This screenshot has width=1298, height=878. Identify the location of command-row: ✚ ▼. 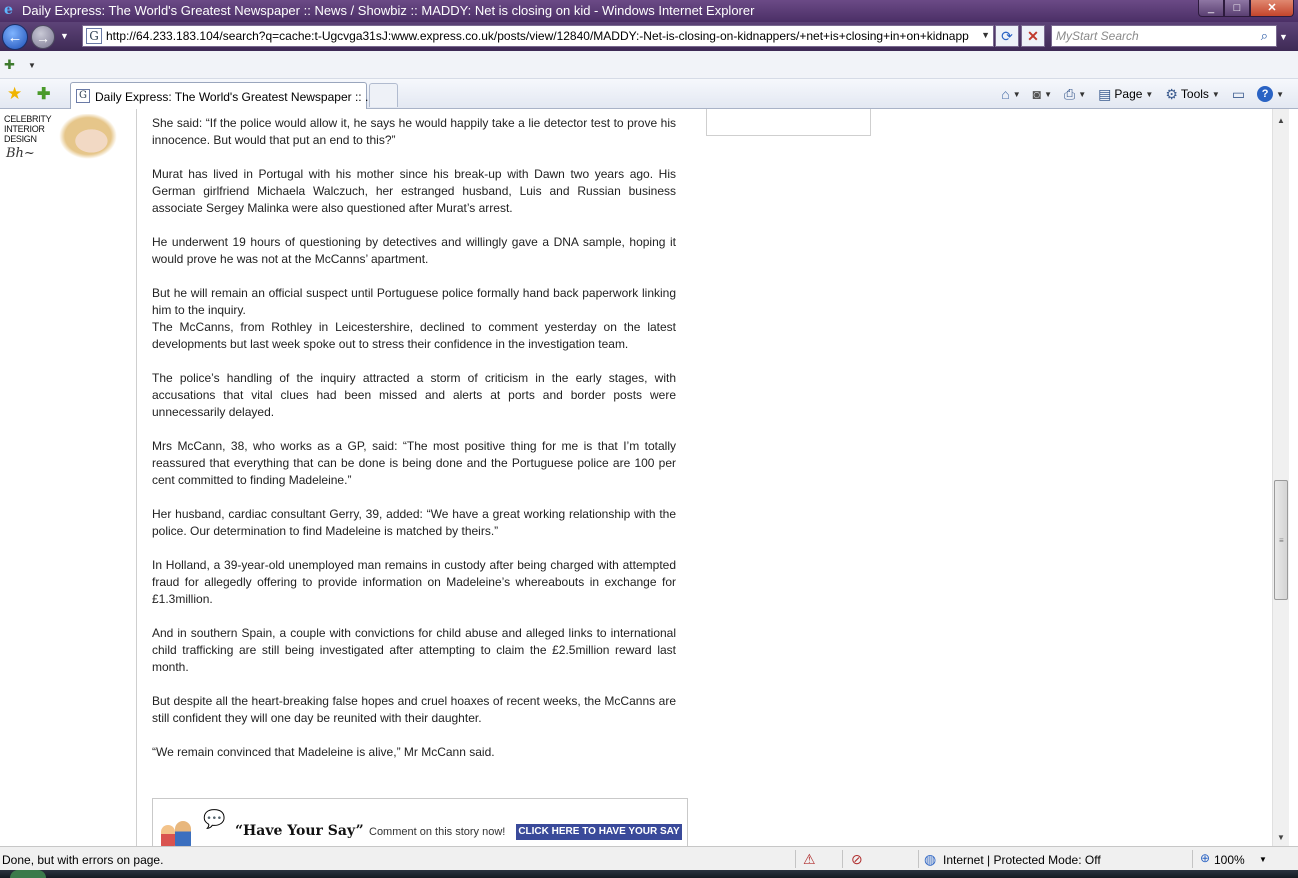
(649, 65).